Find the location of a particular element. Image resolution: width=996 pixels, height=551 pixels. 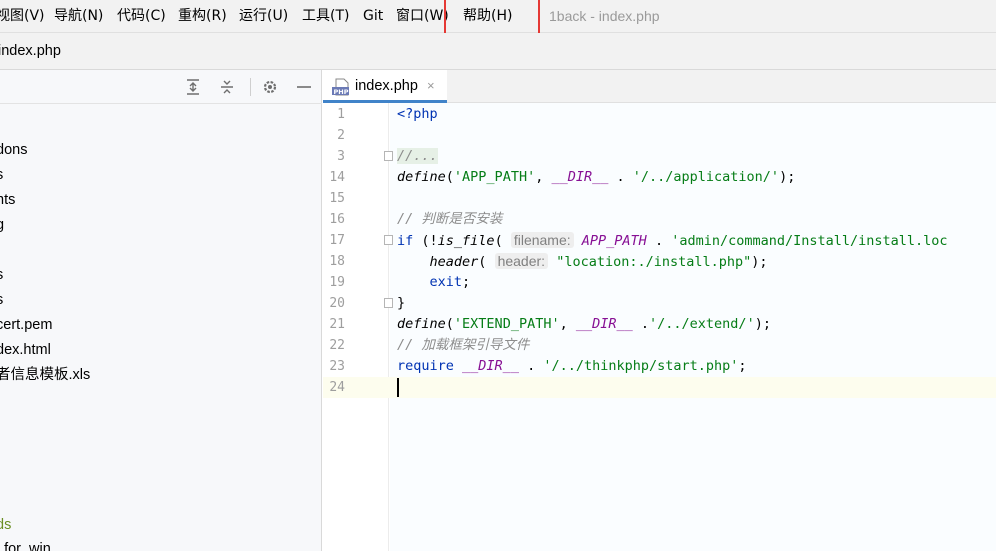

menu-code: 代码(C) is located at coordinates (141, 16).